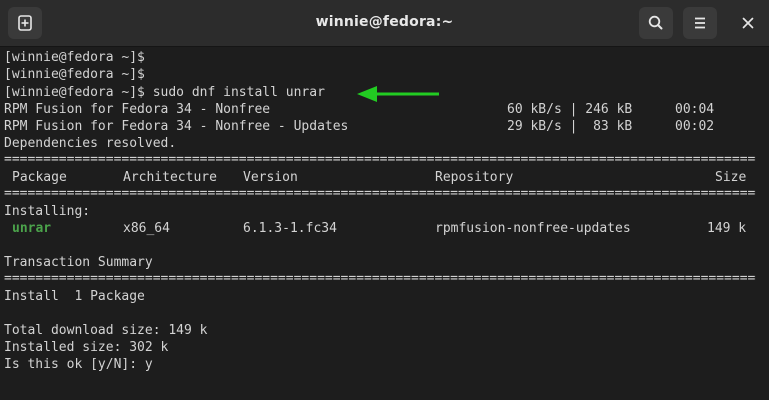  Describe the element at coordinates (290, 228) in the screenshot. I see `package-version: 6.1.3-1.fc34` at that location.